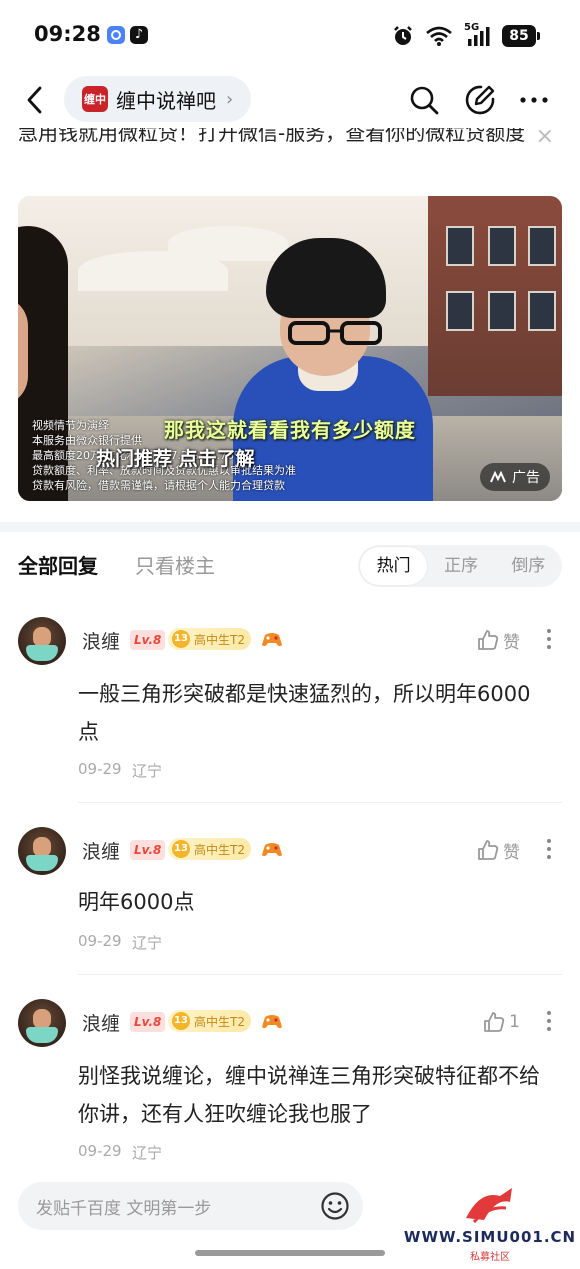 The height and width of the screenshot is (1269, 580). Describe the element at coordinates (335, 1206) in the screenshot. I see `emoji-icon` at that location.